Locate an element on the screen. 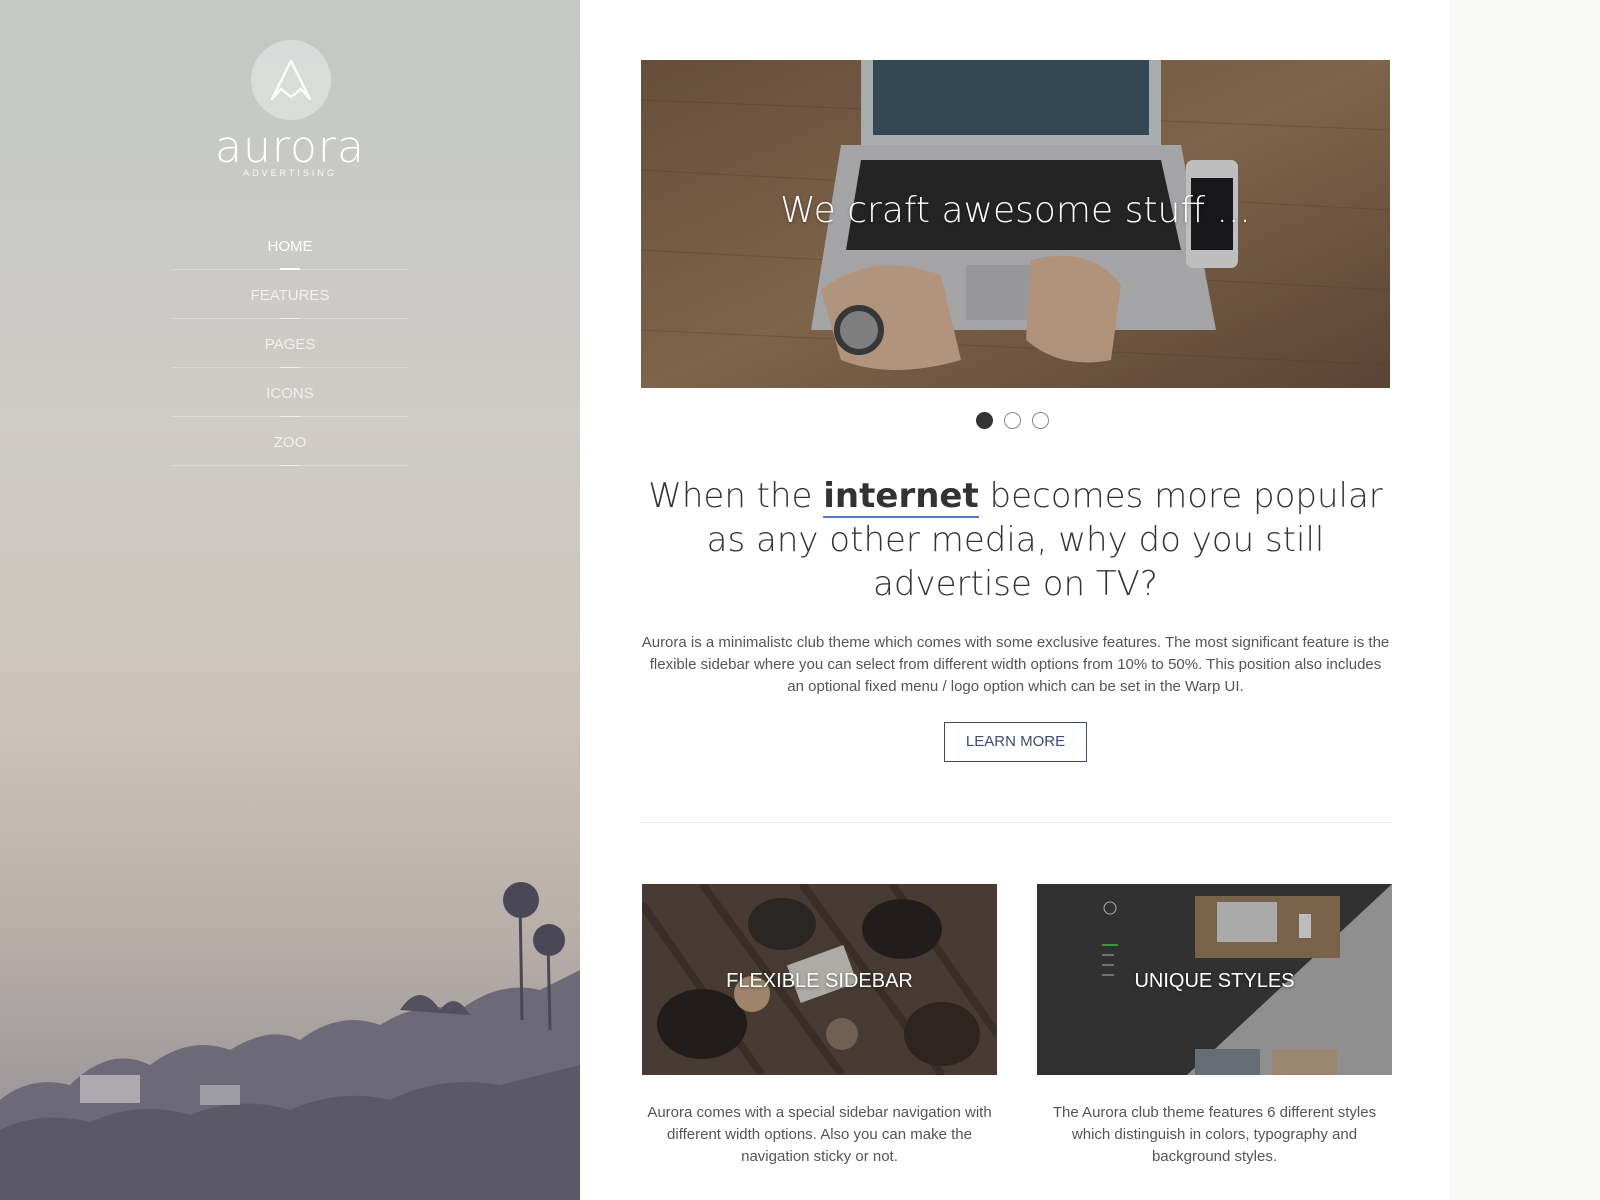 Image resolution: width=1600 pixels, height=1200 pixels. learn-more-button: LEARN MORE is located at coordinates (1015, 742).